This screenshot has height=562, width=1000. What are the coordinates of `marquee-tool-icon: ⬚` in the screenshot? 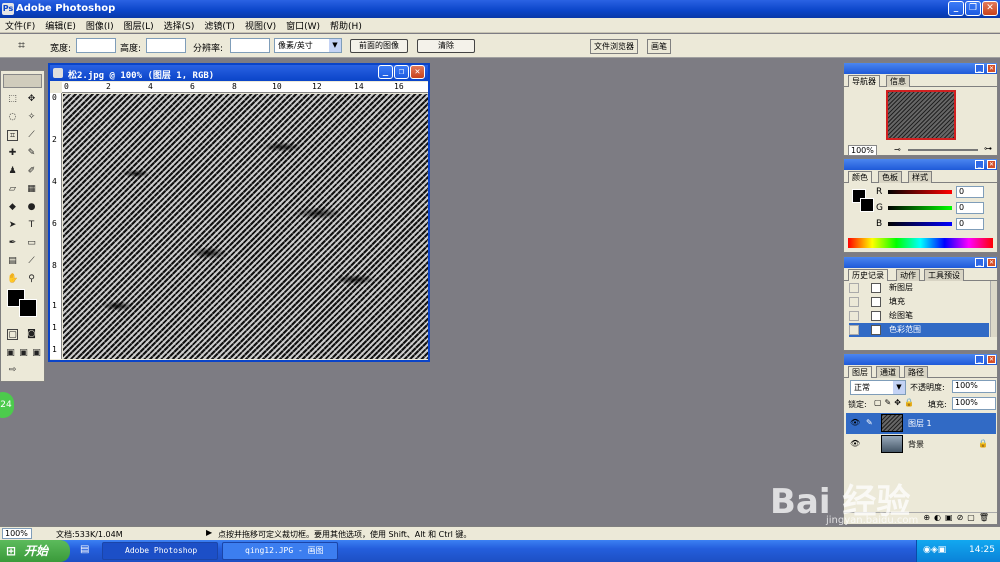 It's located at (12, 99).